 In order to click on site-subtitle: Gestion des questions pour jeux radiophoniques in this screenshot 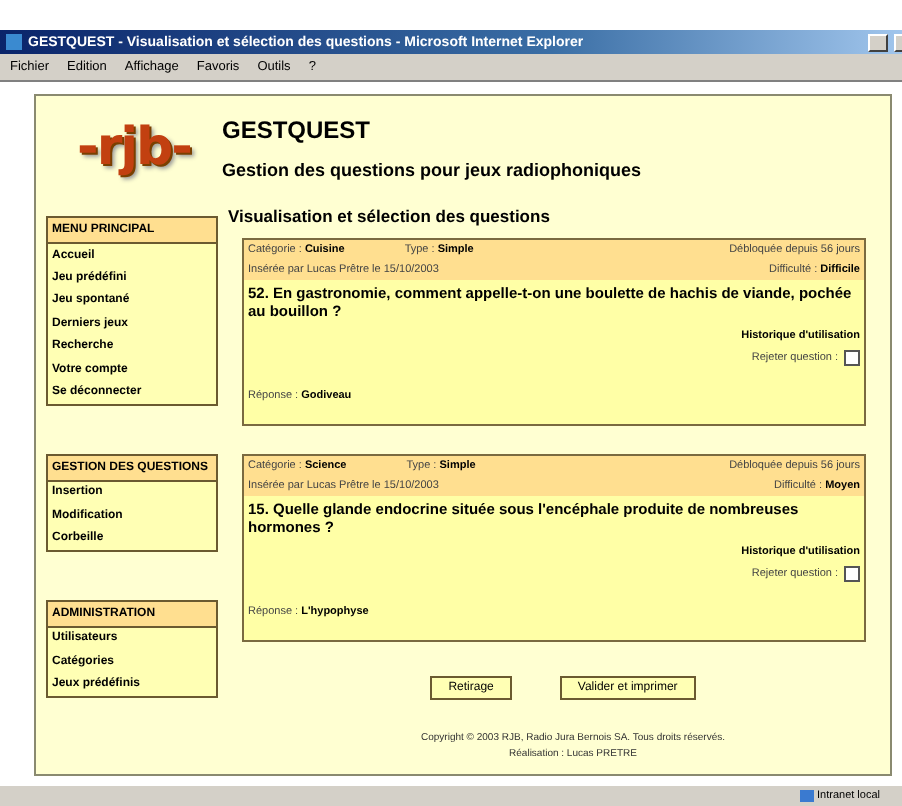, I will do `click(432, 170)`.